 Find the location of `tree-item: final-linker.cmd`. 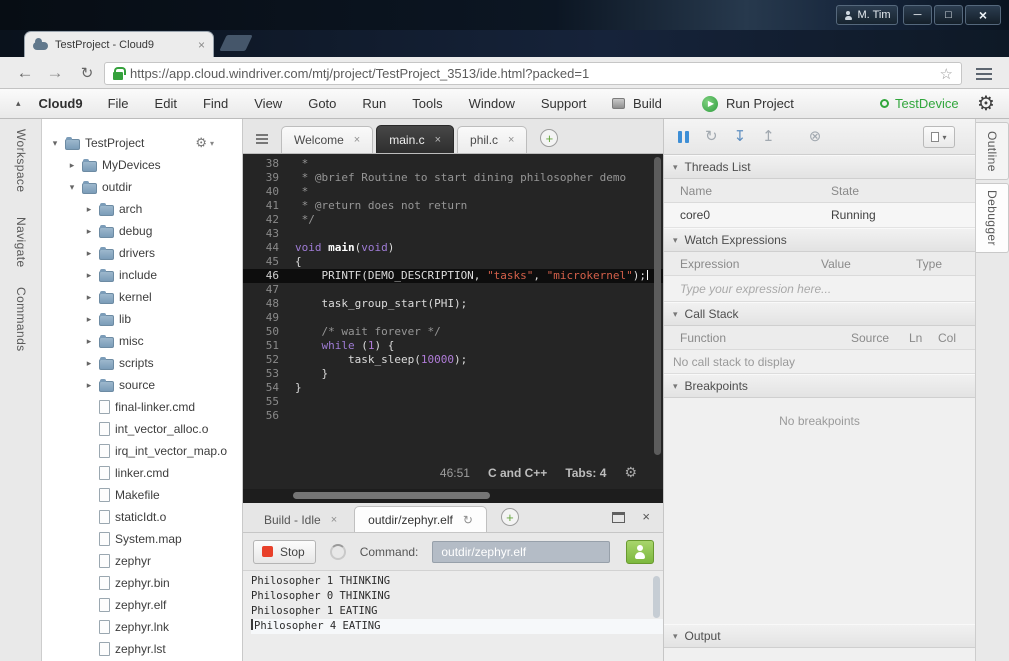

tree-item: final-linker.cmd is located at coordinates (142, 407).